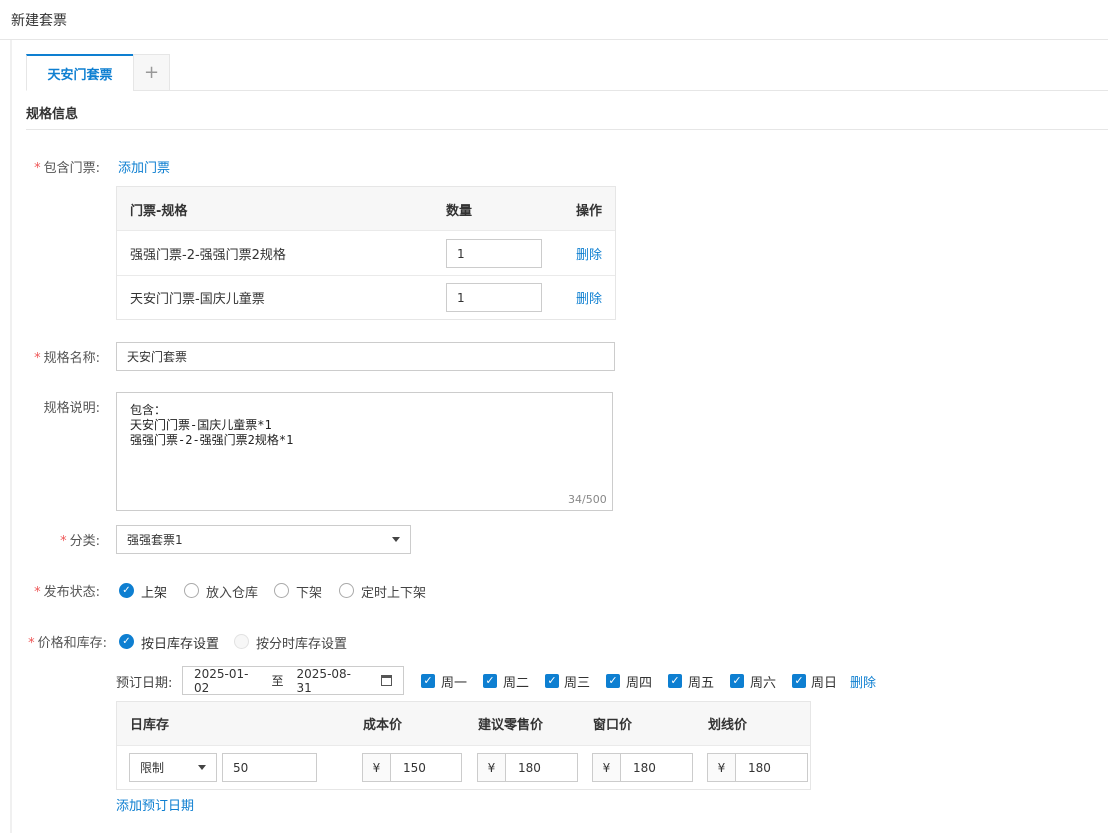  I want to click on radio-label: 按分时库存设置, so click(302, 644).